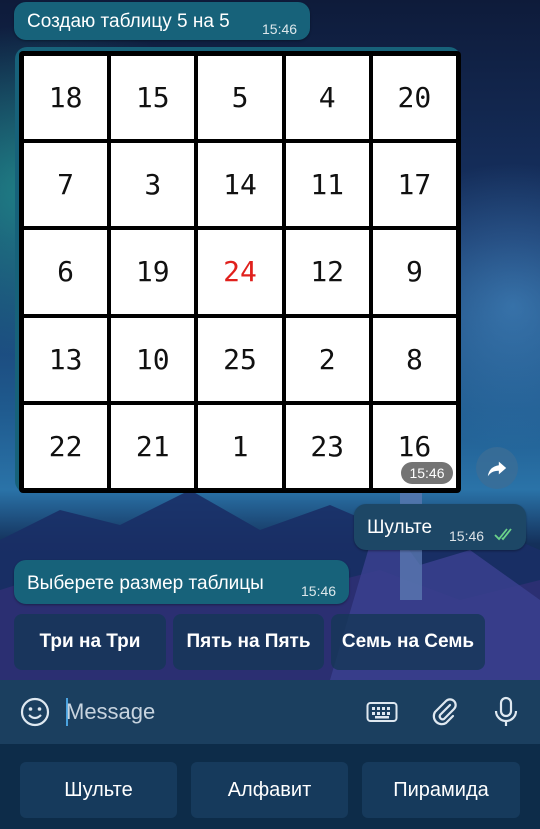 The image size is (540, 829). I want to click on message-input-bar, so click(270, 712).